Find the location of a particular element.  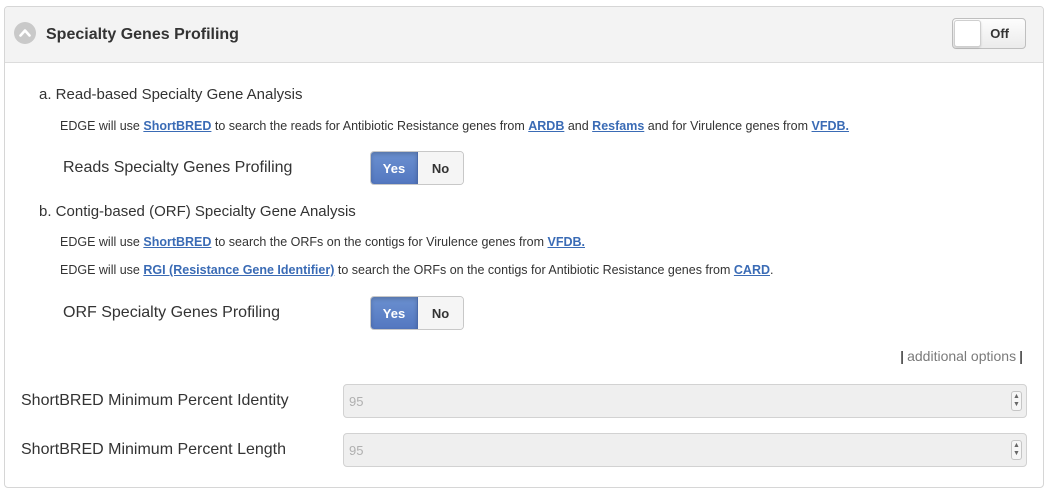

reads-profiling-label: Reads Specialty Genes Profiling is located at coordinates (178, 167).